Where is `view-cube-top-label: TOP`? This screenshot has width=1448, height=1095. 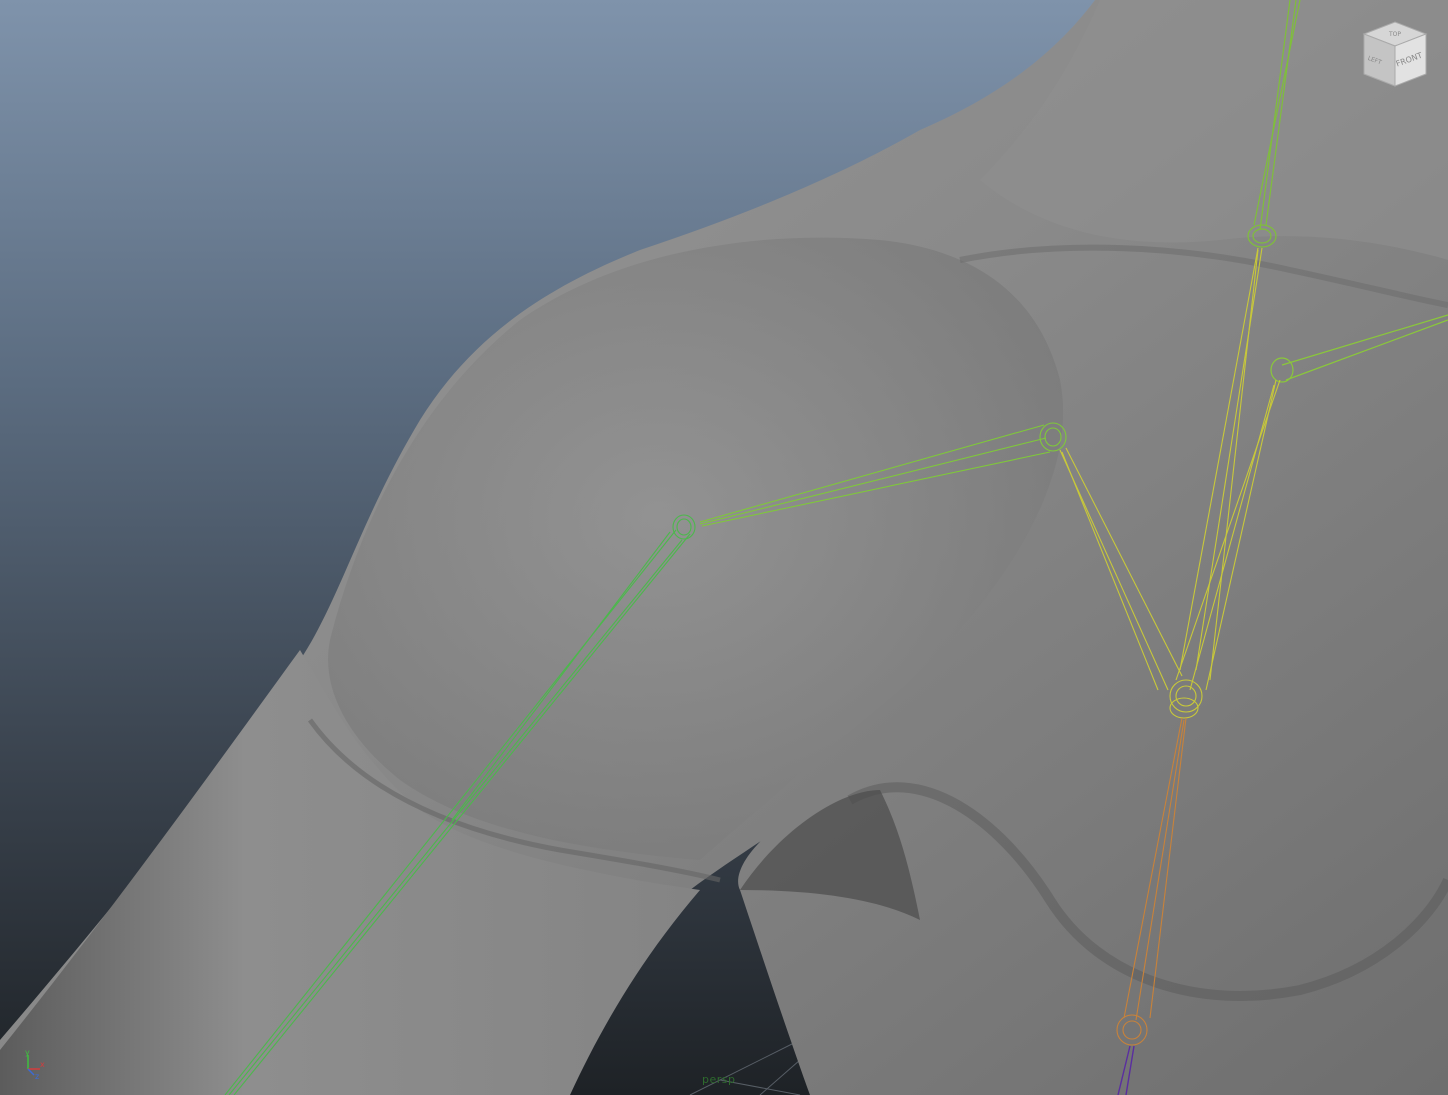
view-cube-top-label: TOP is located at coordinates (1394, 34).